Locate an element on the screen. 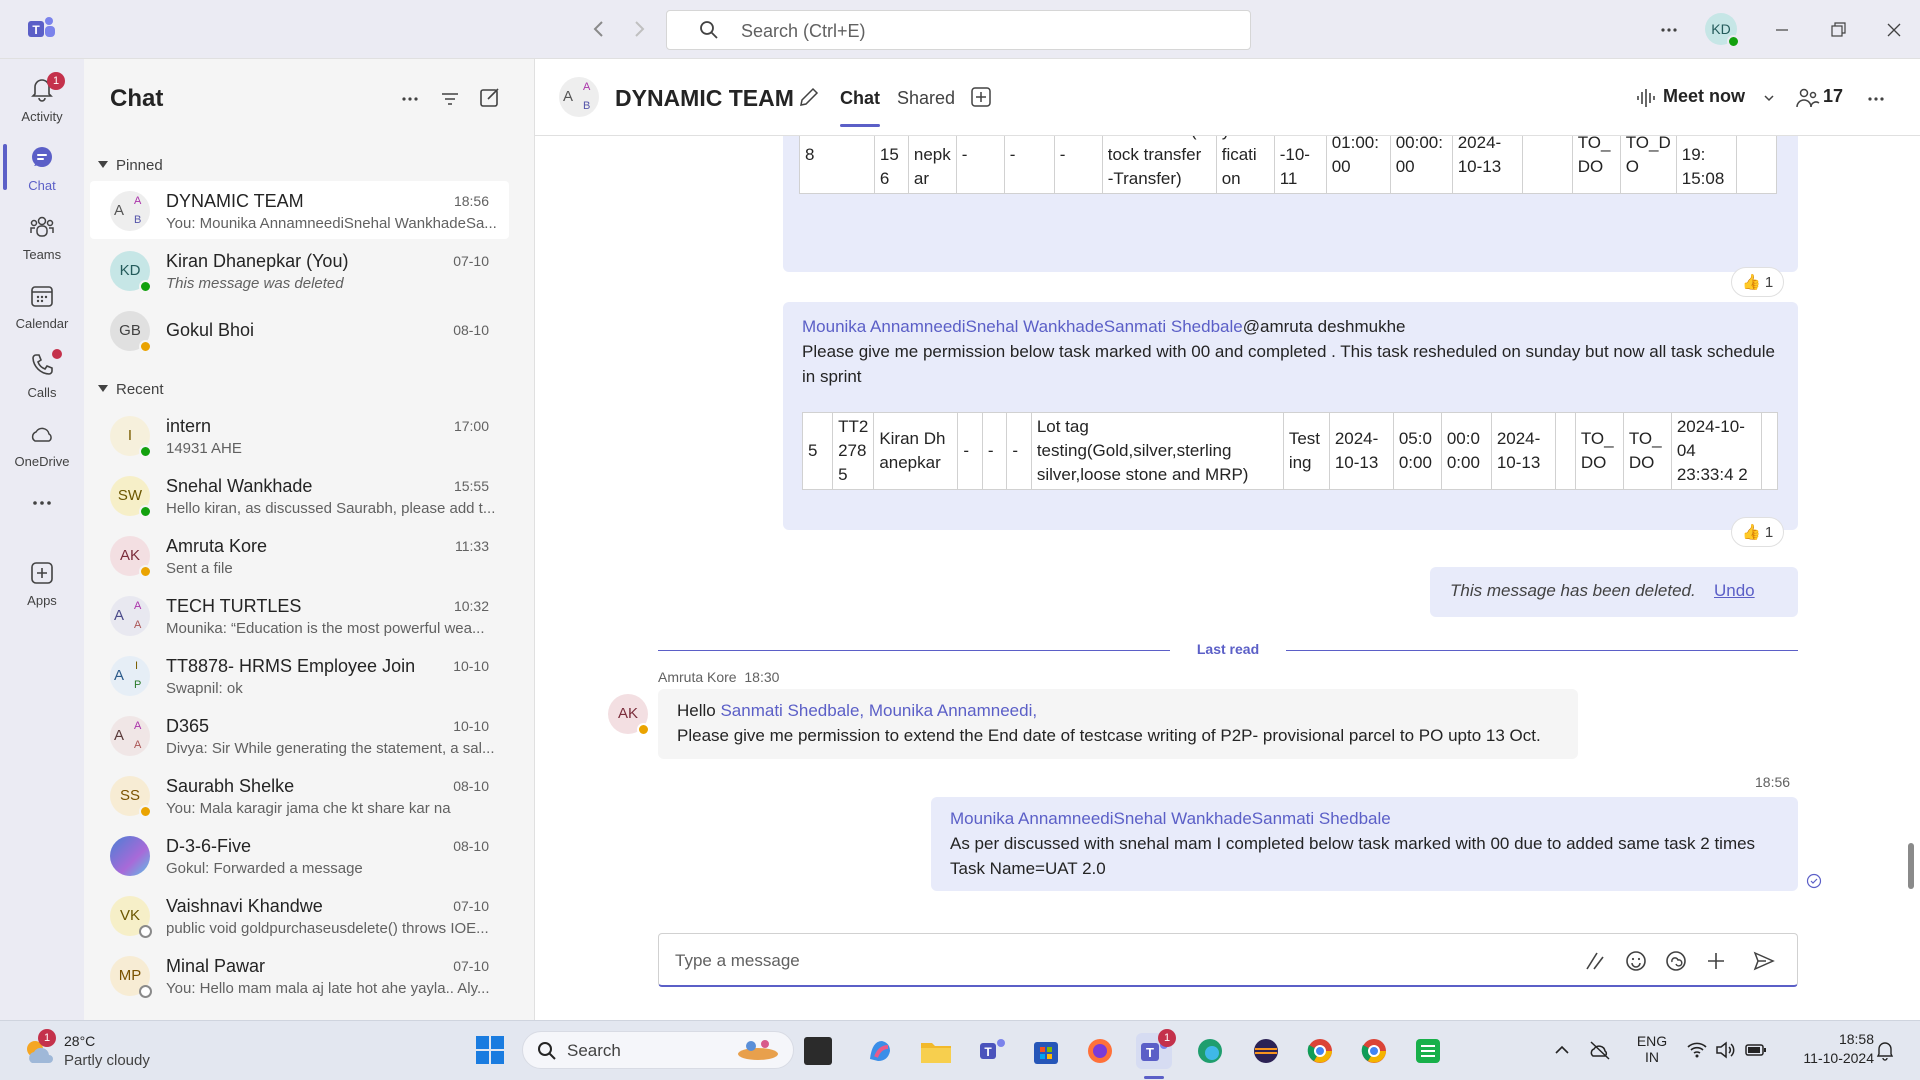 This screenshot has height=1080, width=1920. clock: 18:58 11-10-2024 is located at coordinates (1830, 1048).